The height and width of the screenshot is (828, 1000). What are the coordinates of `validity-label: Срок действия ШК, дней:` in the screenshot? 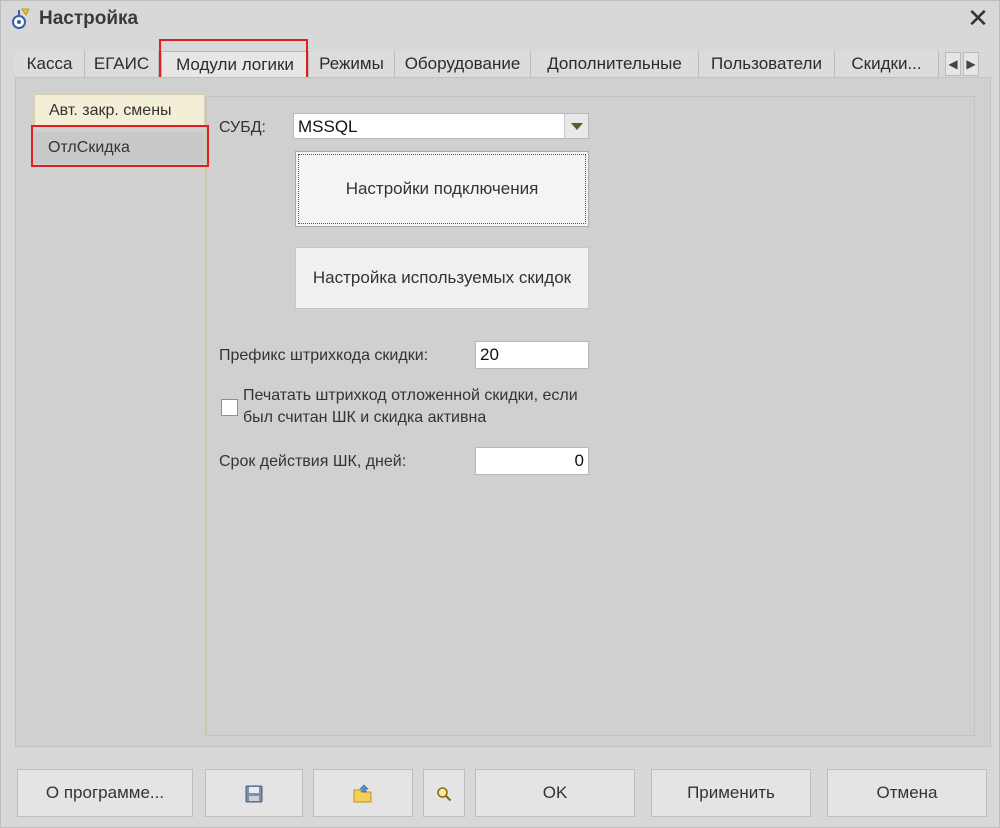 It's located at (313, 461).